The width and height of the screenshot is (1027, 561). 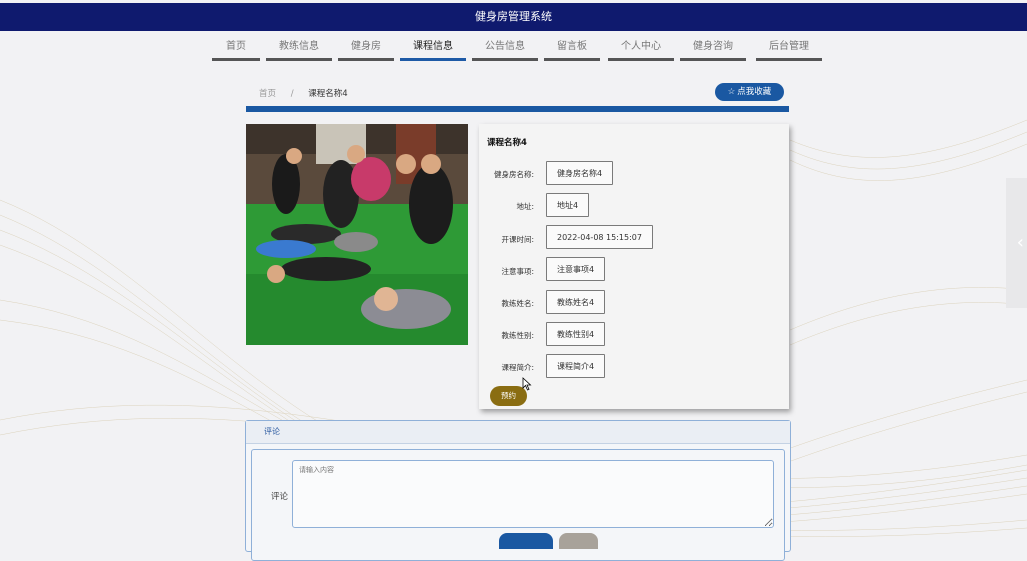 What do you see at coordinates (533, 494) in the screenshot?
I see `comment-textarea` at bounding box center [533, 494].